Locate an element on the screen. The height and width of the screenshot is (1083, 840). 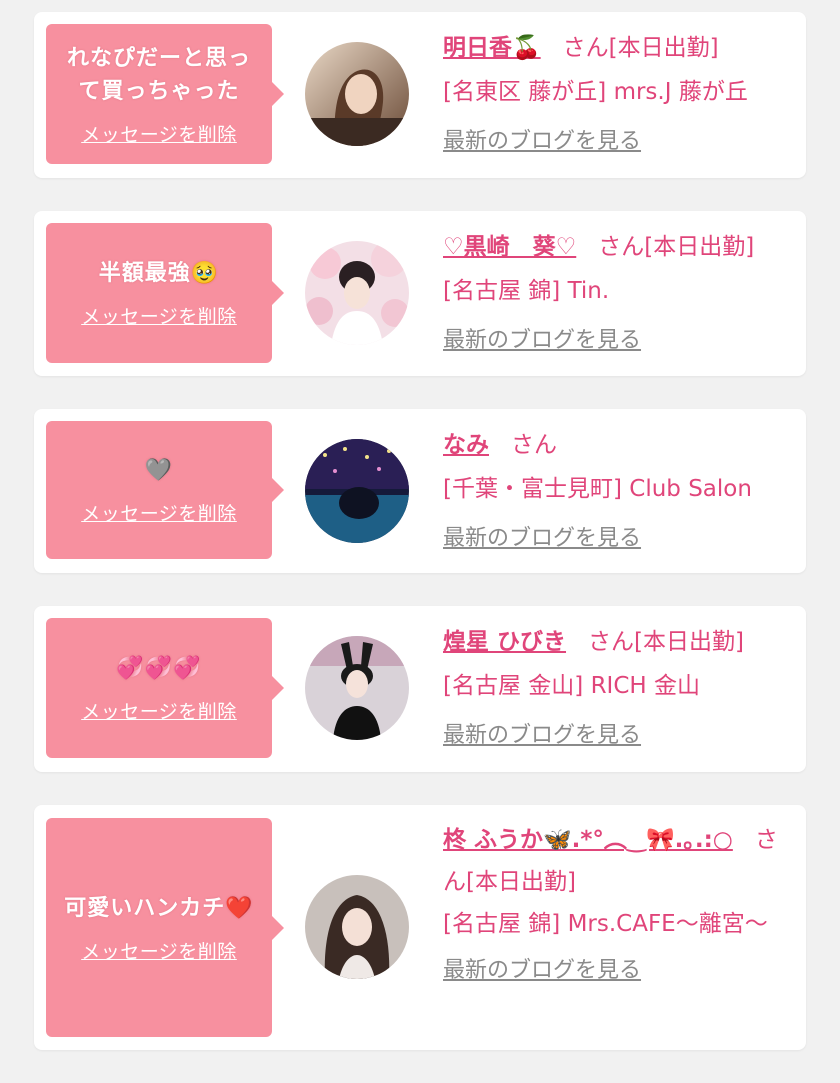
shop-text: [名古屋 錦] Mrs.CAFE〜離宮〜 is located at coordinates (605, 924).